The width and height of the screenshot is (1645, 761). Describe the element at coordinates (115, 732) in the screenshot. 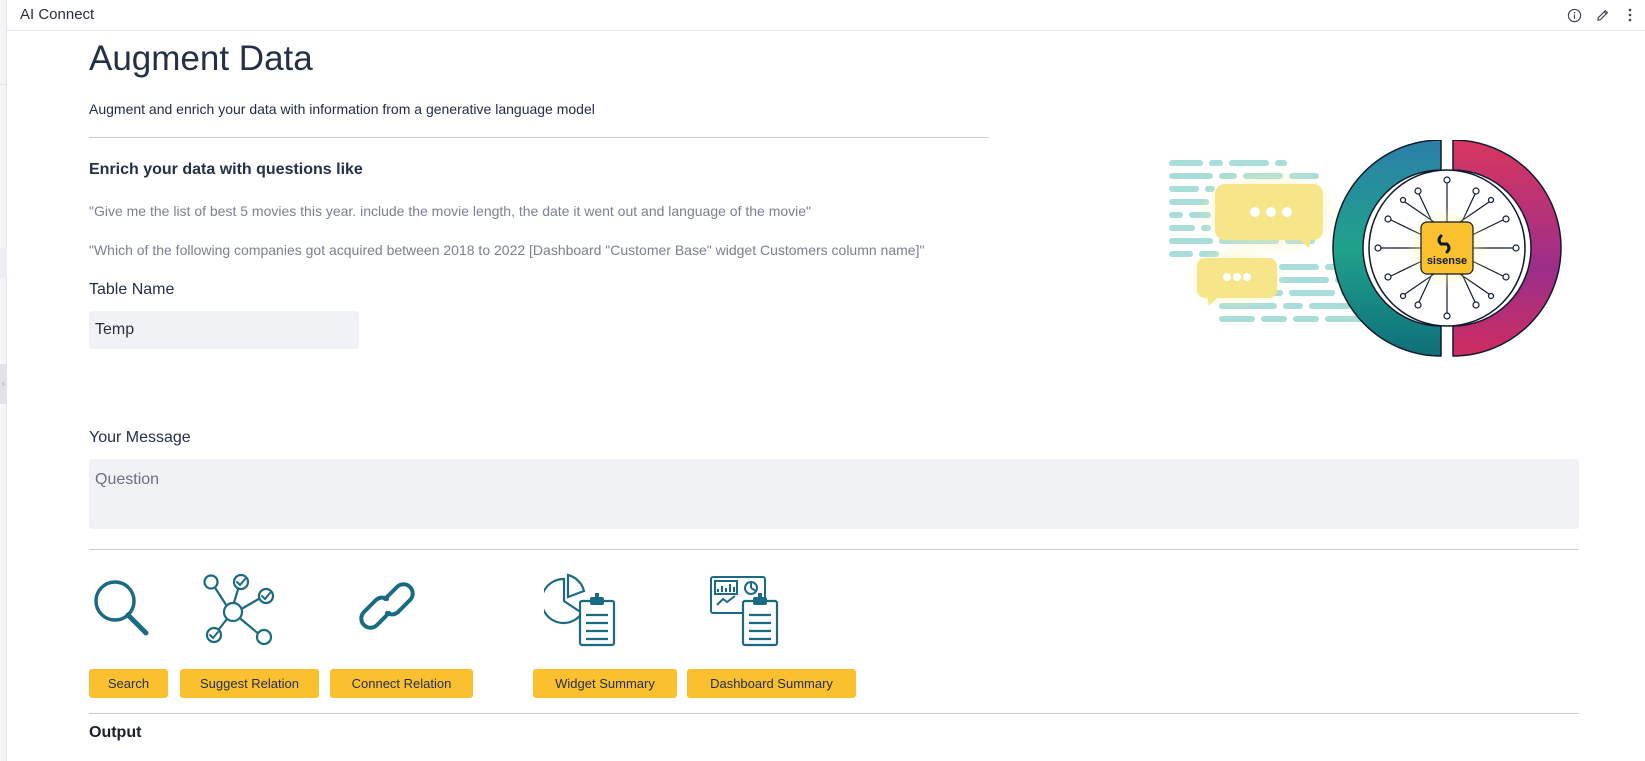

I see `output-label: Output` at that location.